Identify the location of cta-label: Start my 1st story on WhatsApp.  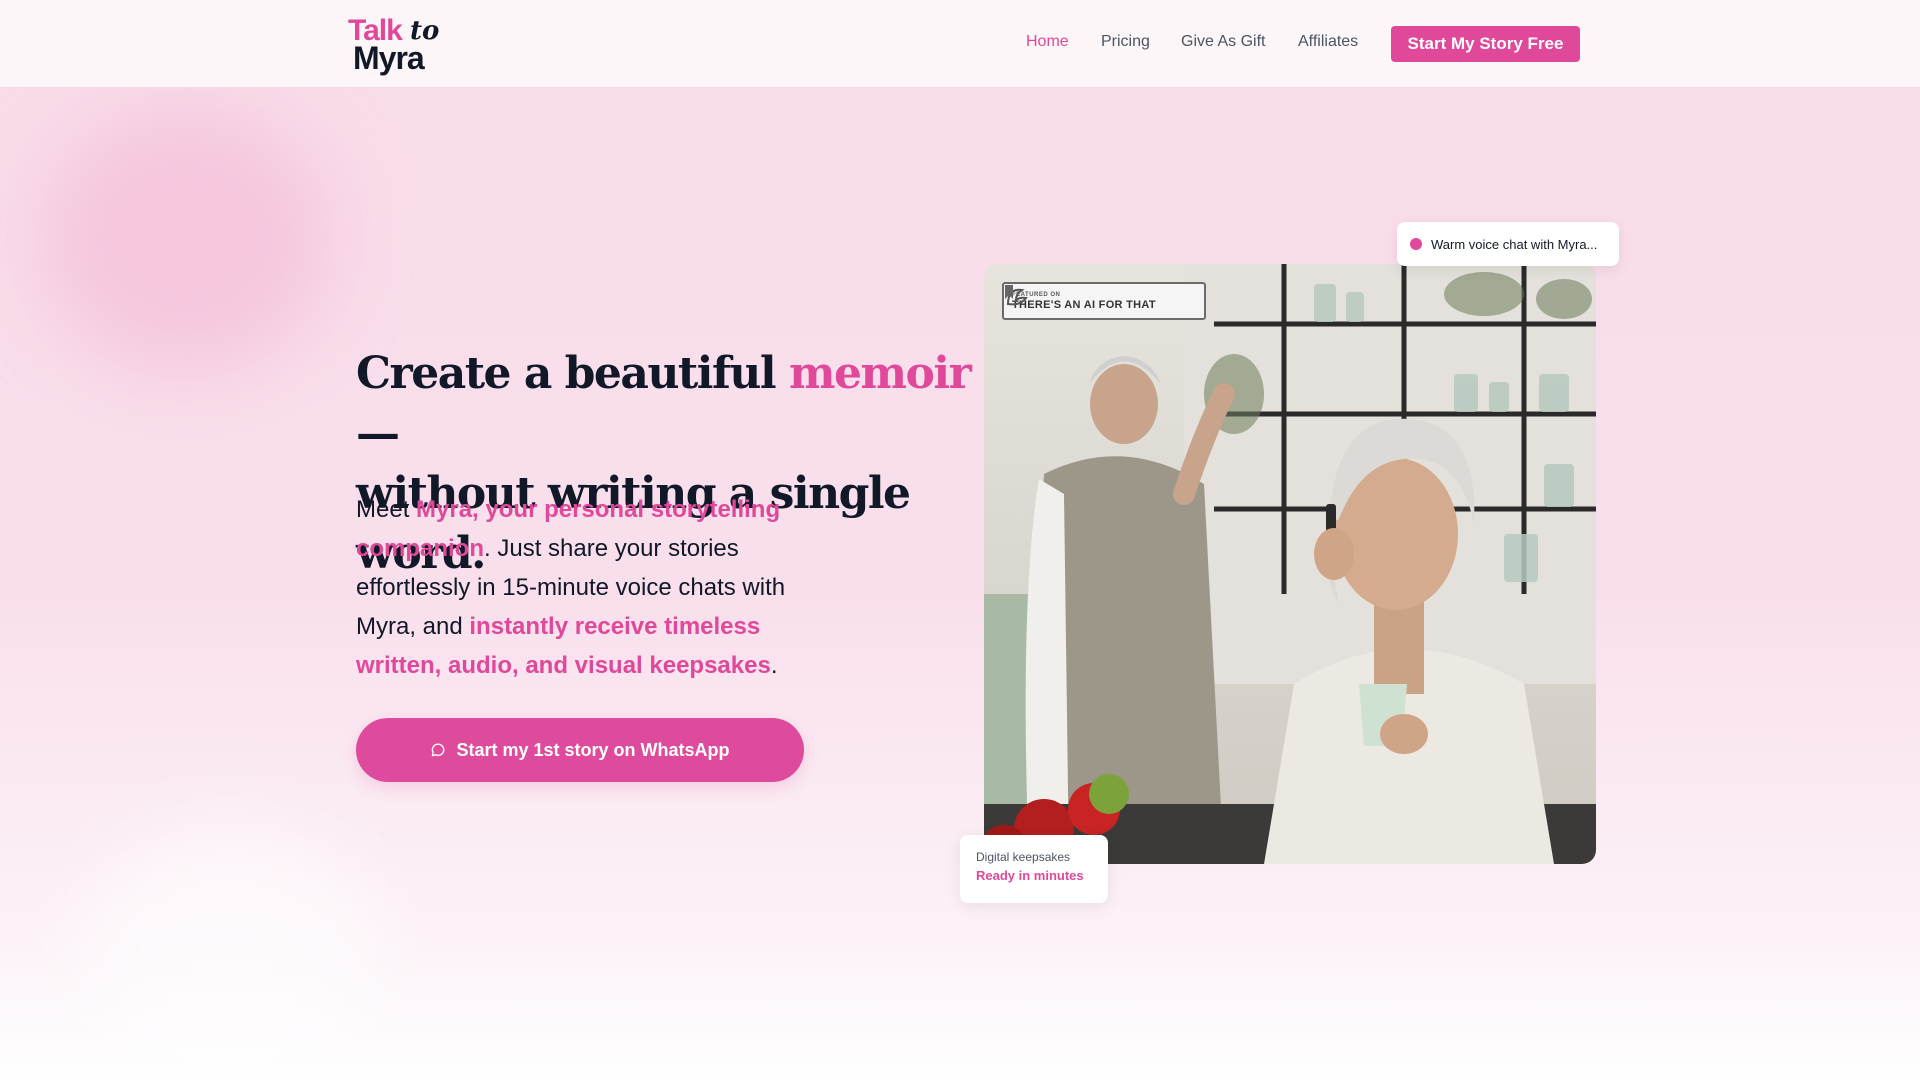
(593, 749).